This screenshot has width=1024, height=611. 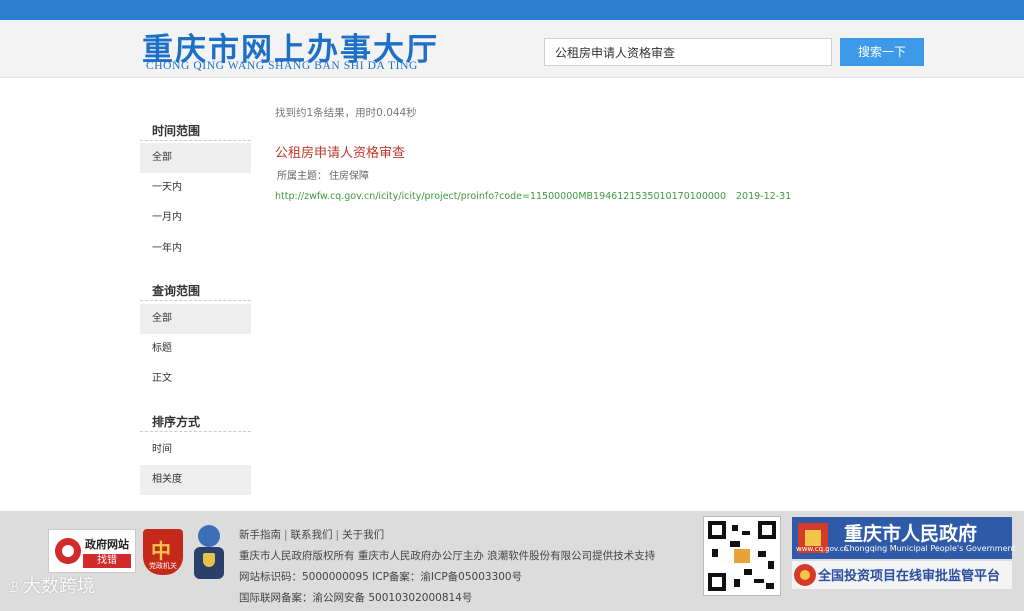 I want to click on filter-time-month: 一月内, so click(x=195, y=218).